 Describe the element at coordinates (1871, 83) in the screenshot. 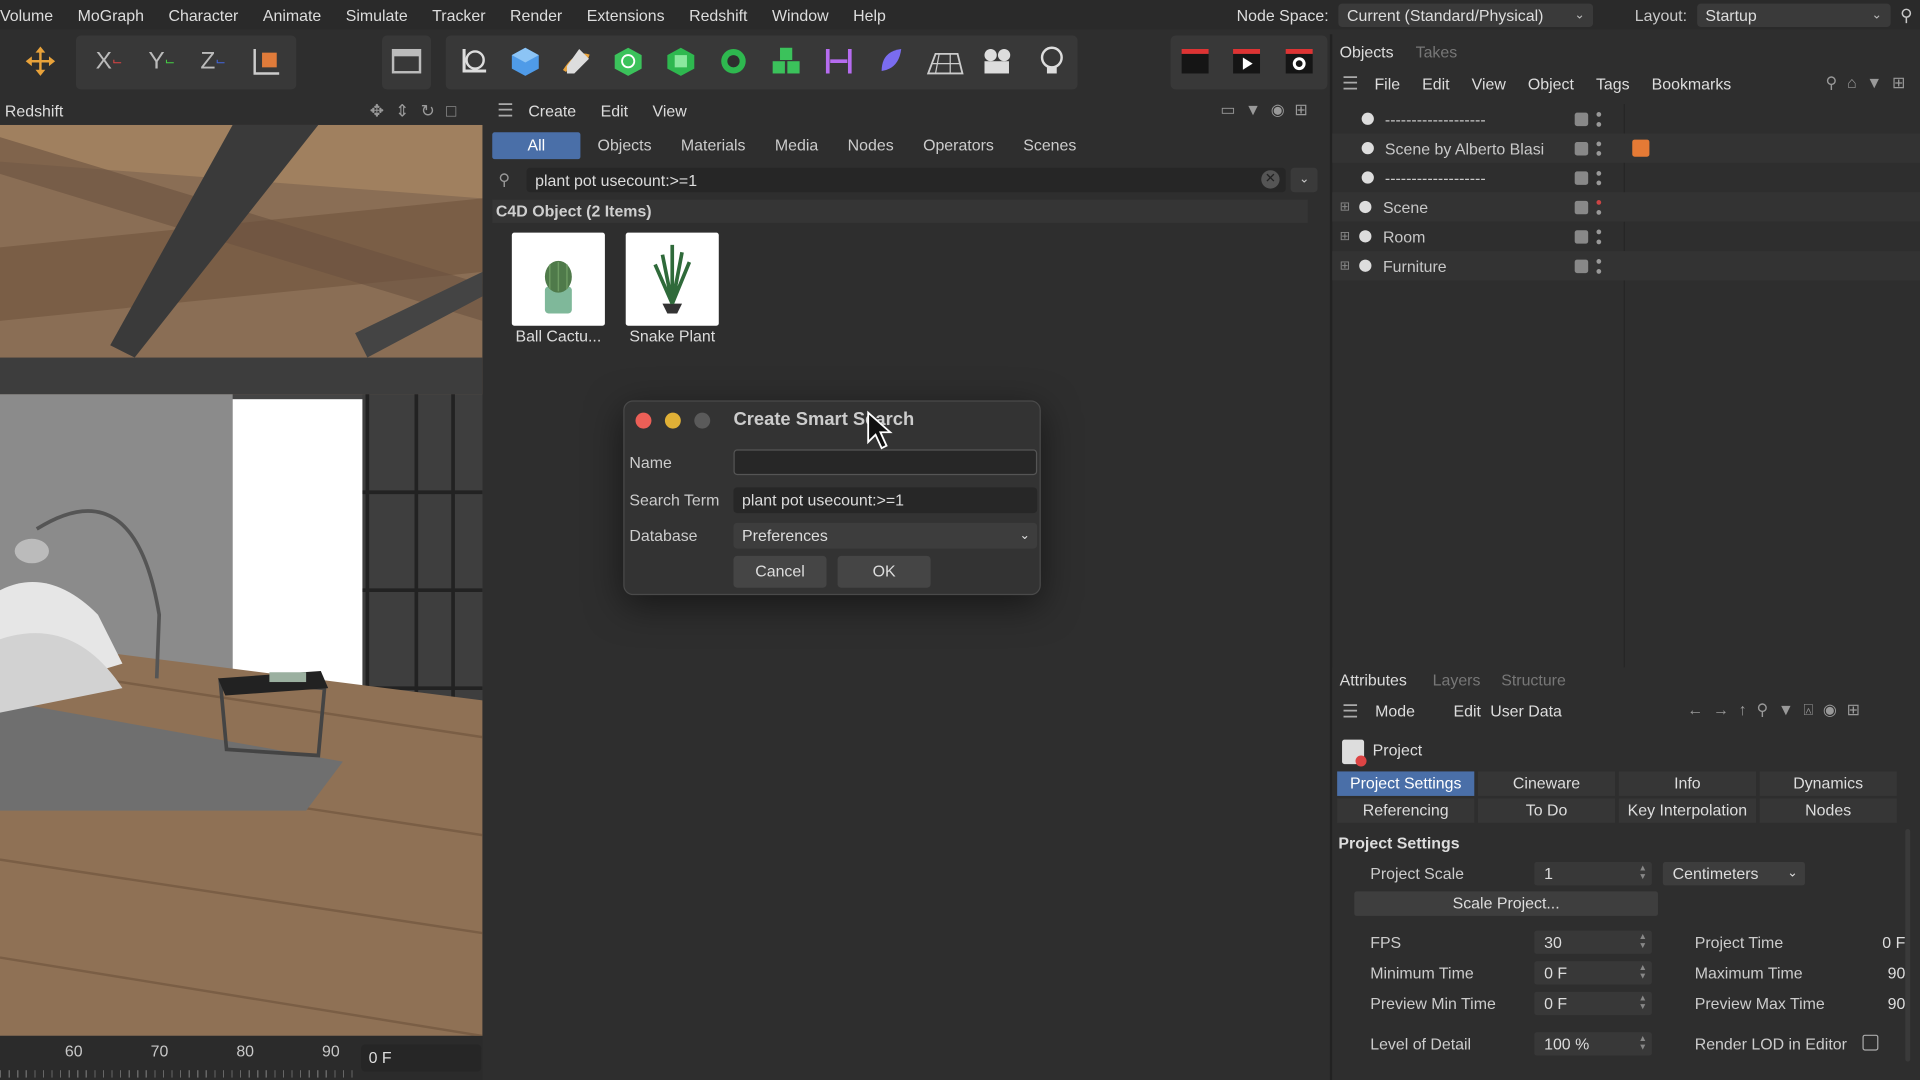

I see `obj-header-icons: ⚲⌂▼⊞` at that location.